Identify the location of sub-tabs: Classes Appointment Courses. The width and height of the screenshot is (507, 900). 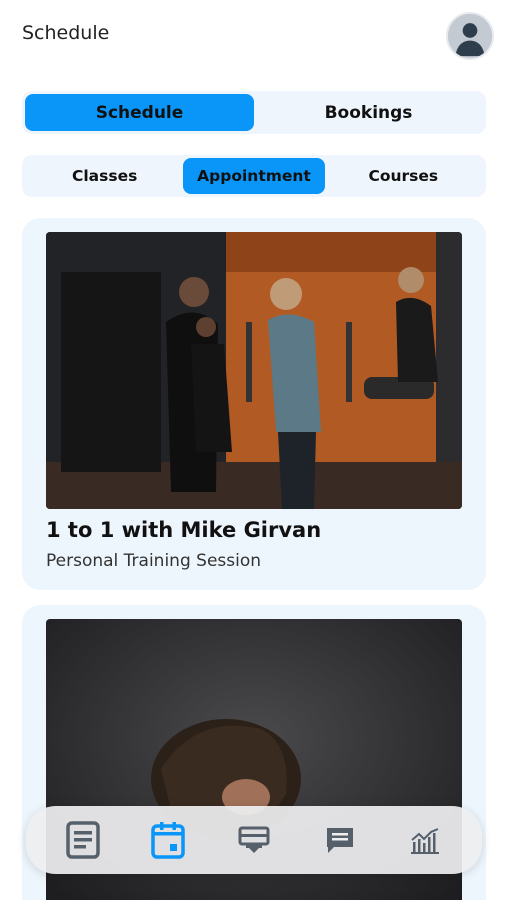
(254, 176).